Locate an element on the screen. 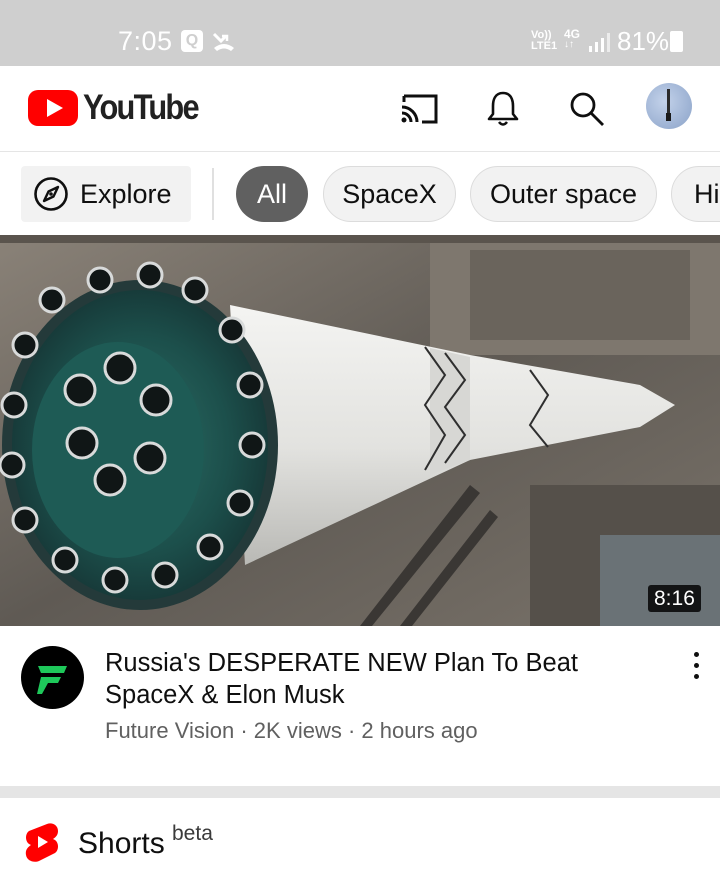  channel-avatar is located at coordinates (52, 677).